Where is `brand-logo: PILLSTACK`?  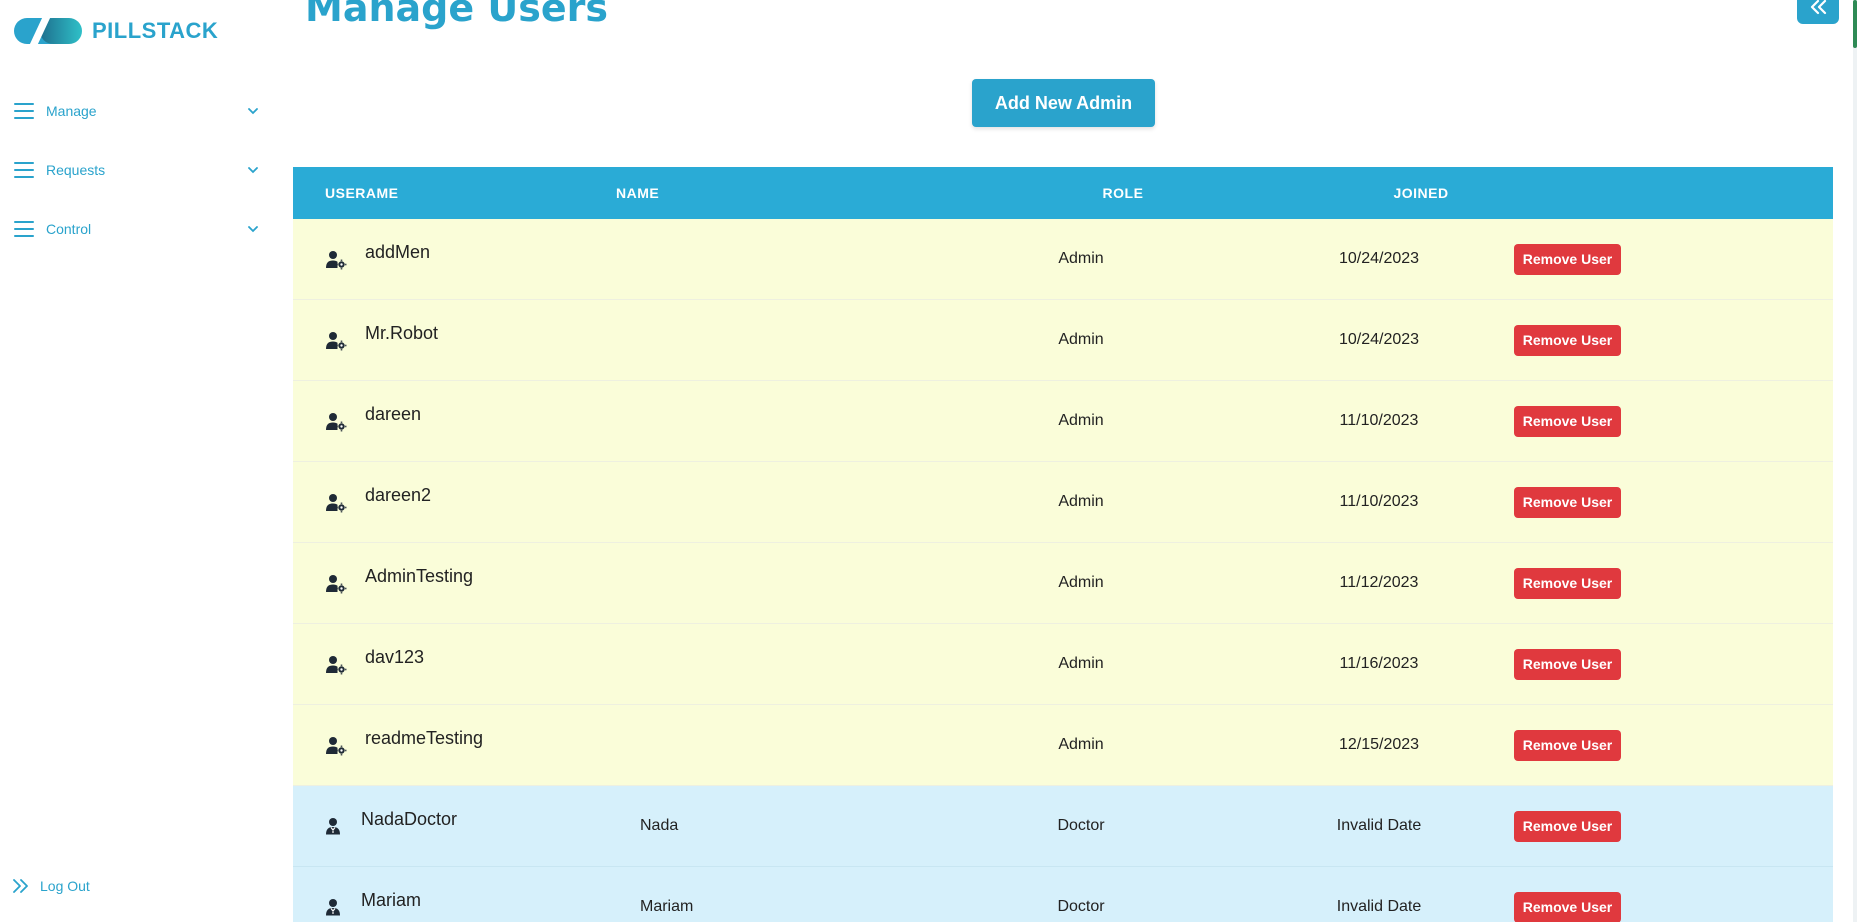 brand-logo: PILLSTACK is located at coordinates (116, 31).